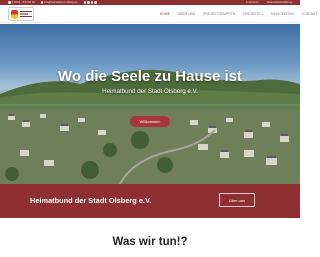 Image resolution: width=320 pixels, height=257 pixels. I want to click on phone-icon, so click(9, 2).